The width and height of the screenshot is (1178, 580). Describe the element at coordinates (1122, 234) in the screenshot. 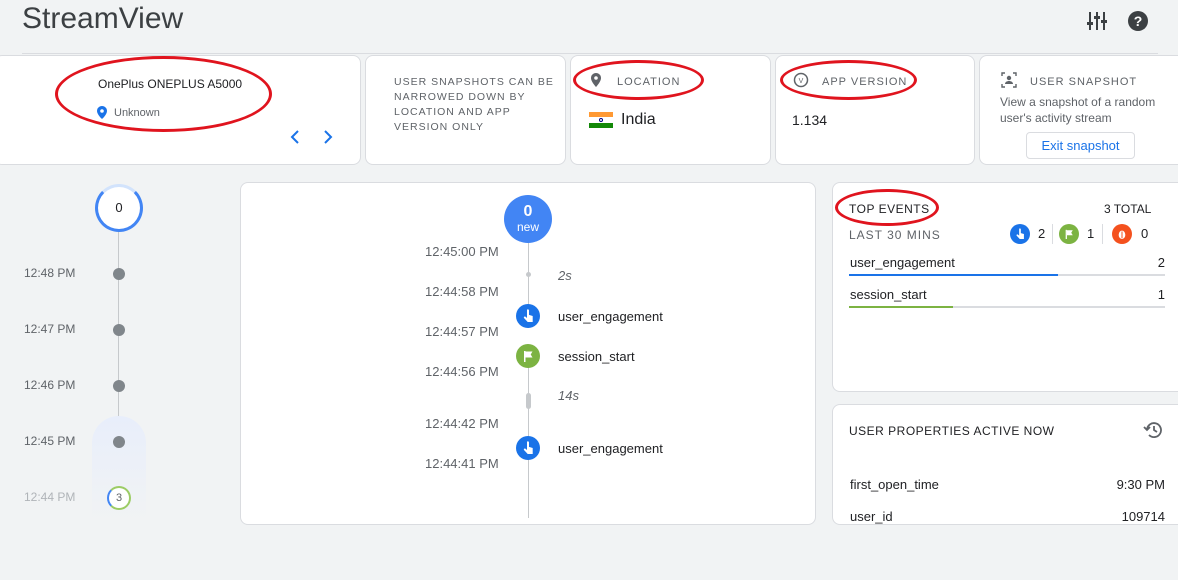

I see `error-summary-icon` at that location.